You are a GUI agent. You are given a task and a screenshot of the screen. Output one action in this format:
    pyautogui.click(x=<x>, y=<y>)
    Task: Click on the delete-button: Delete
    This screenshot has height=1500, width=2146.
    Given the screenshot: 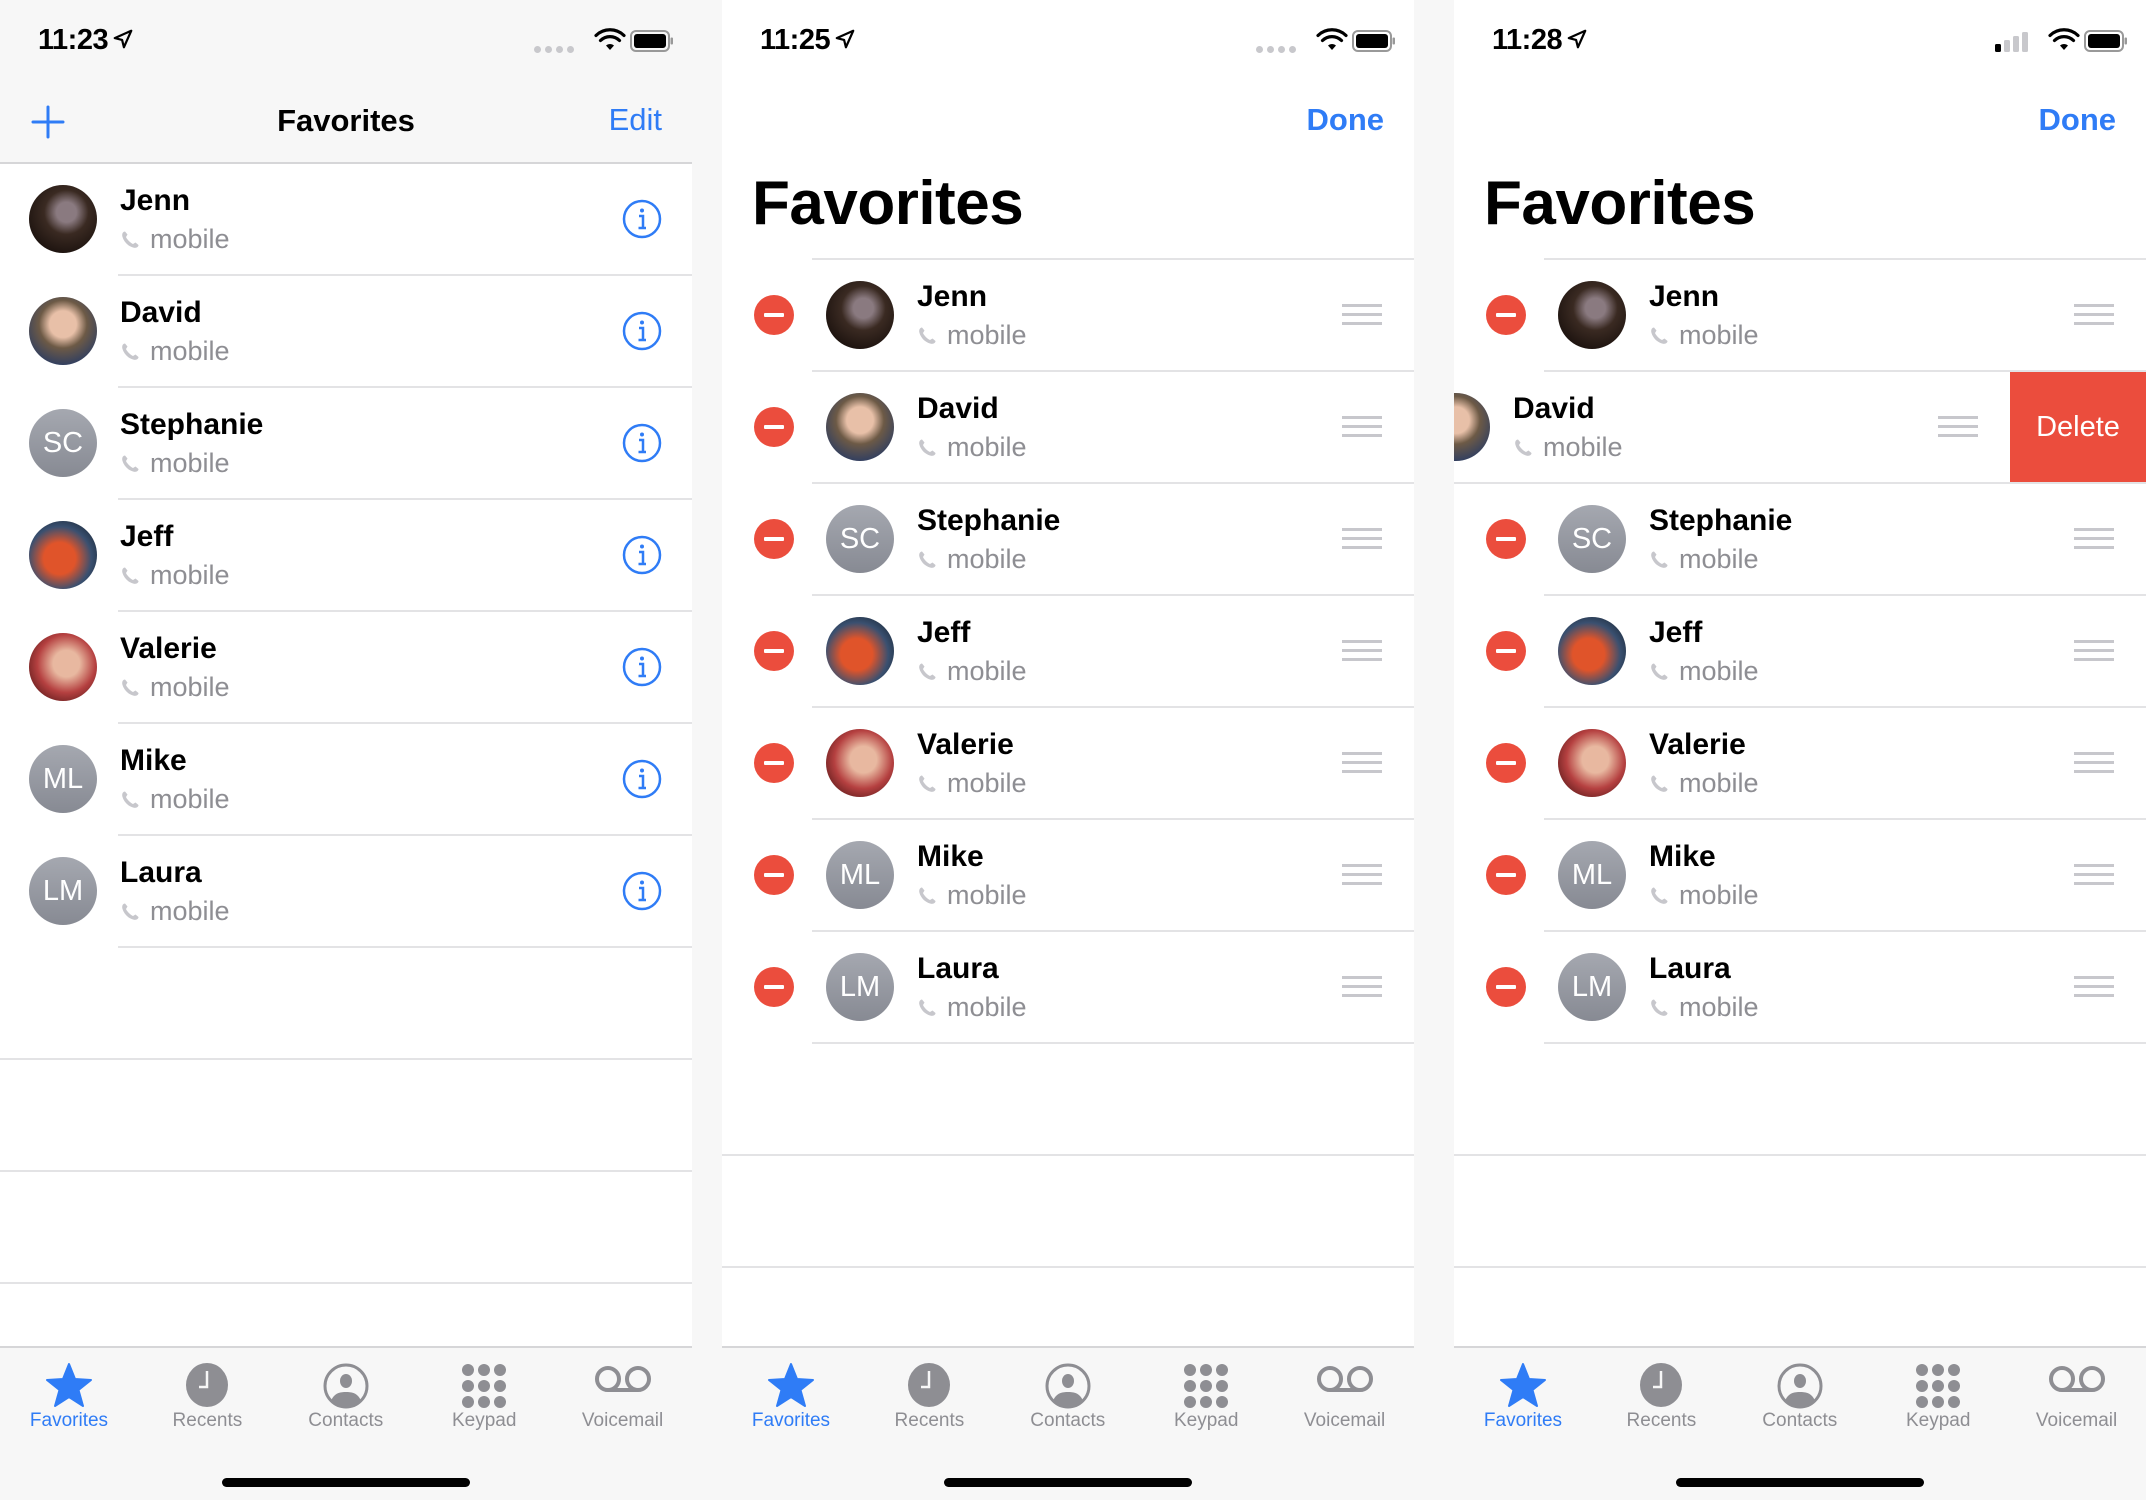 What is the action you would take?
    pyautogui.click(x=2078, y=427)
    